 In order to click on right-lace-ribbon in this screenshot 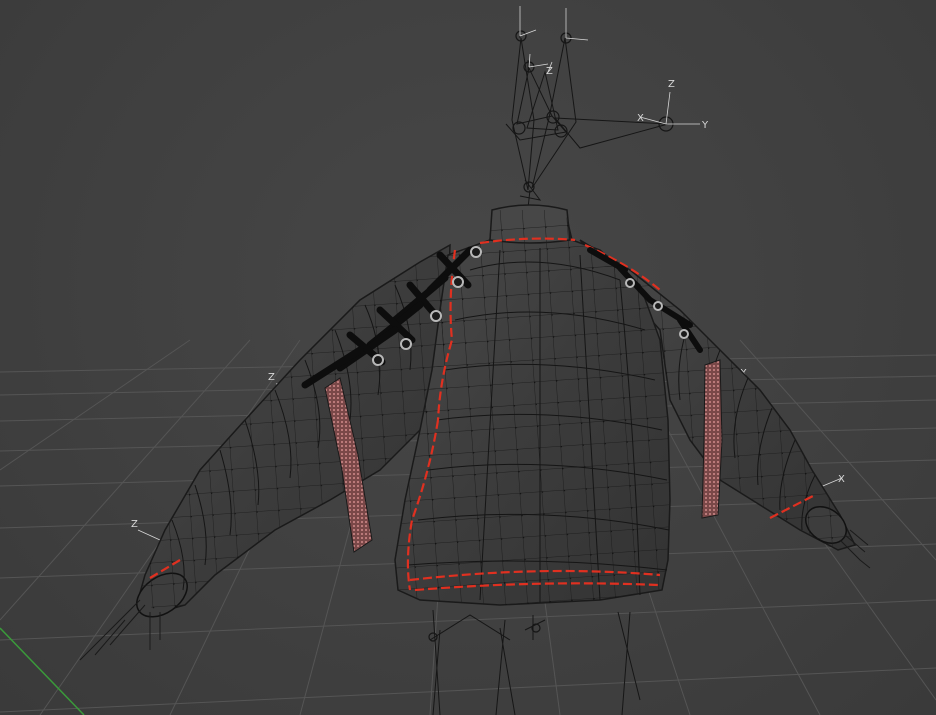, I will do `click(712, 439)`.